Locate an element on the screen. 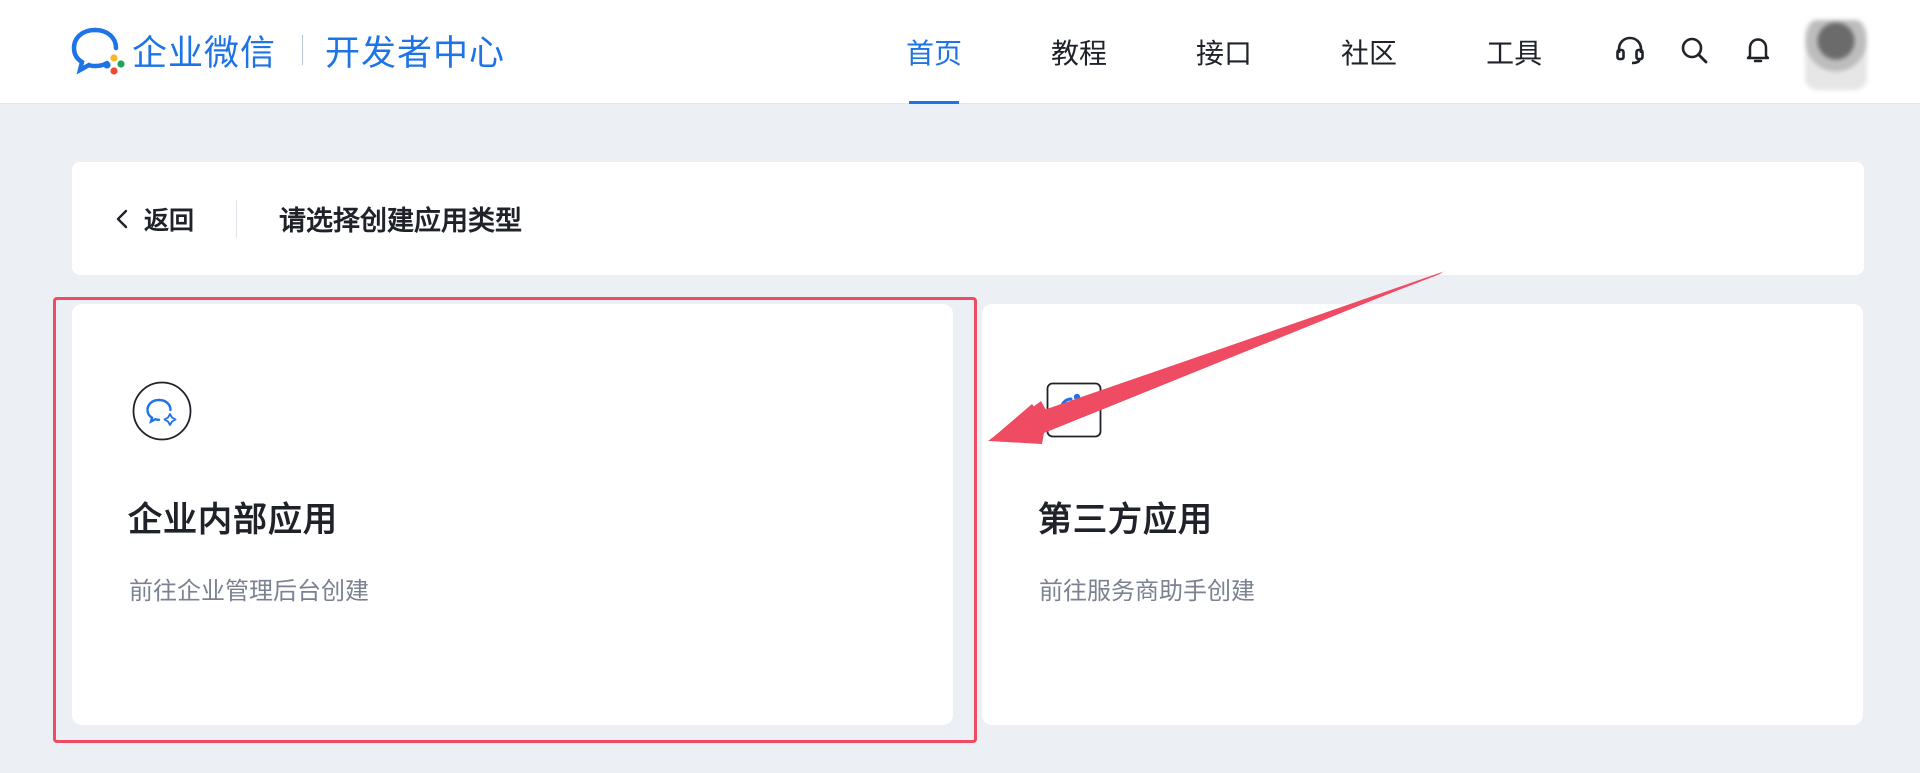 The width and height of the screenshot is (1920, 773). nav-tools: 工具 is located at coordinates (1514, 52).